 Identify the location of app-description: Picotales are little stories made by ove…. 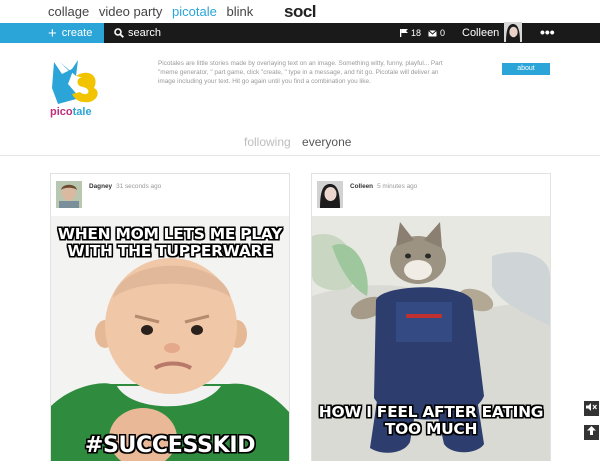
(300, 72).